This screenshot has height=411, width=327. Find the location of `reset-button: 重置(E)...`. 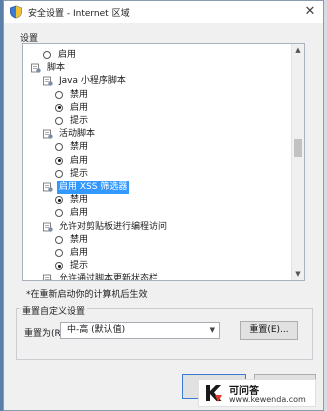

reset-button: 重置(E)... is located at coordinates (269, 330).